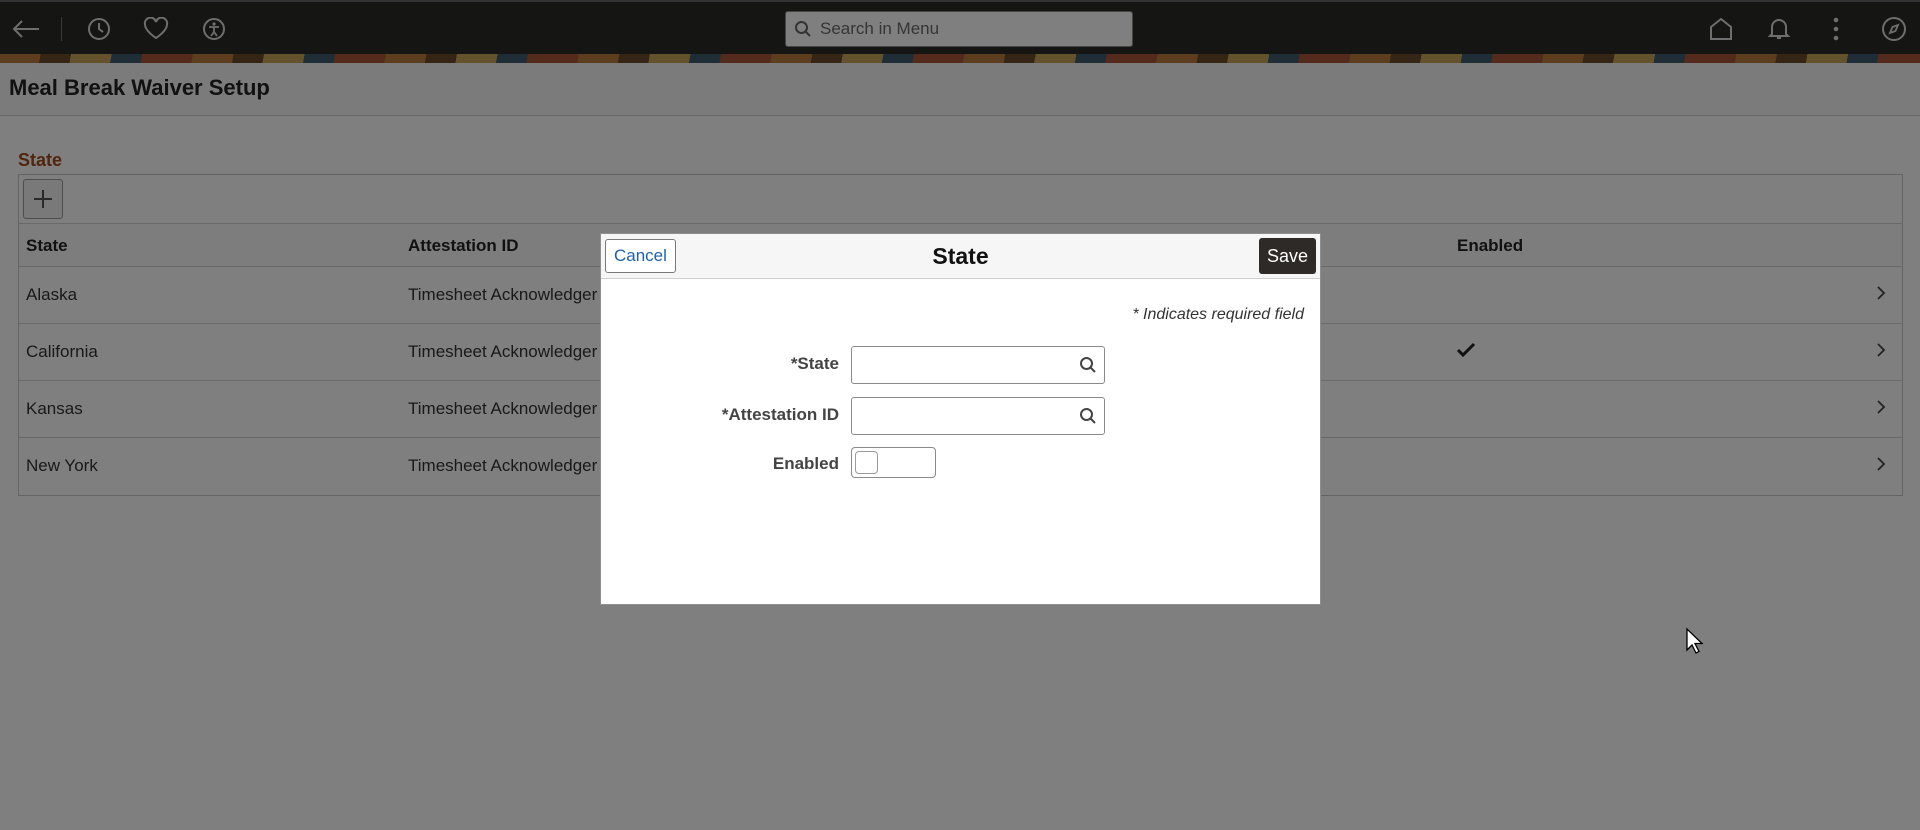  Describe the element at coordinates (978, 365) in the screenshot. I see `state-field` at that location.